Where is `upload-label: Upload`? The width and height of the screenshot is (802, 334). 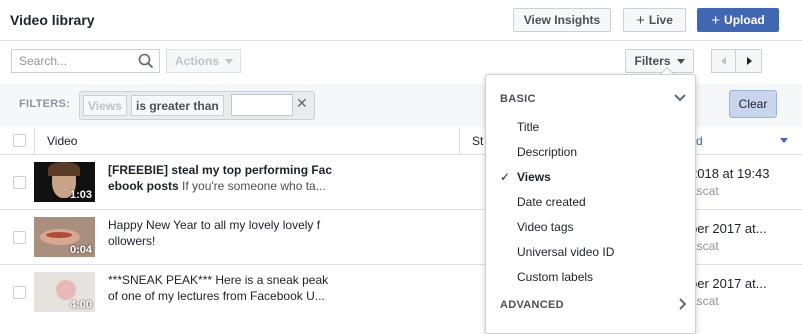
upload-label: Upload is located at coordinates (744, 20).